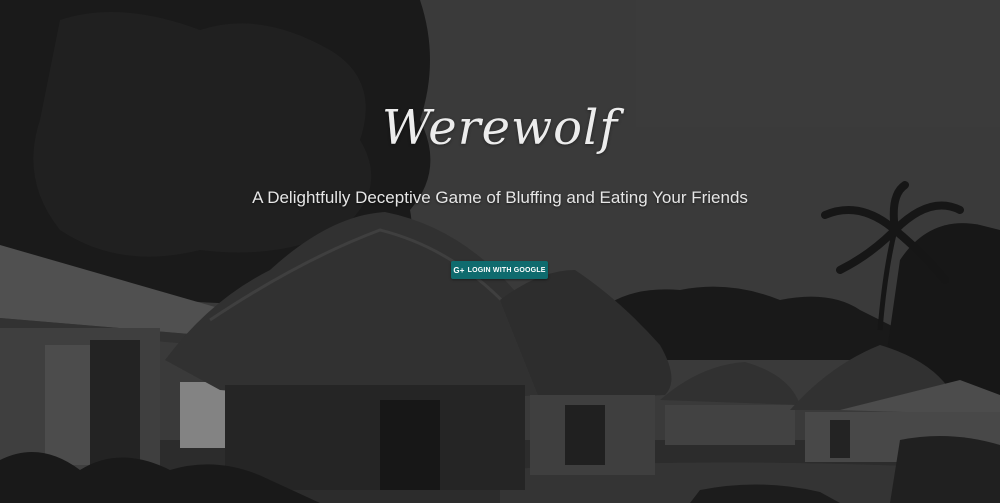  I want to click on login-button-label: LOGIN WITH GOOGLE, so click(506, 270).